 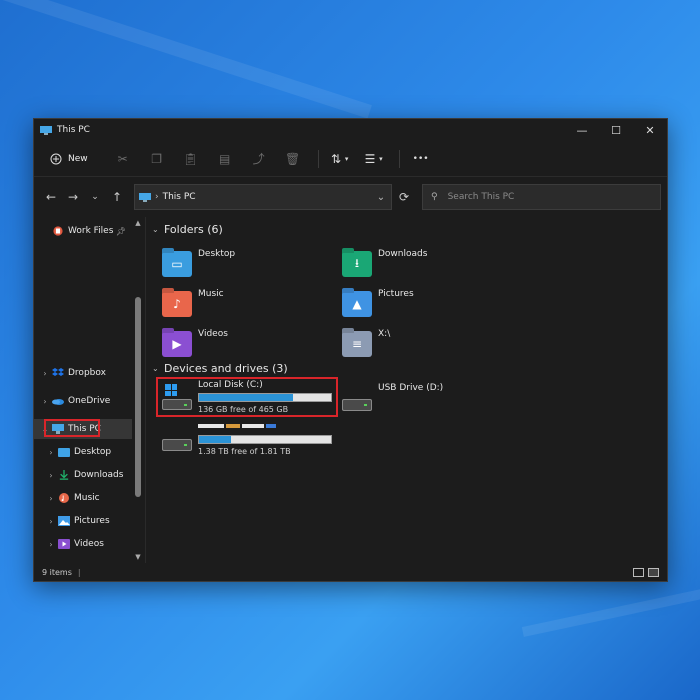 I want to click on share-icon: ⤴, so click(x=259, y=159).